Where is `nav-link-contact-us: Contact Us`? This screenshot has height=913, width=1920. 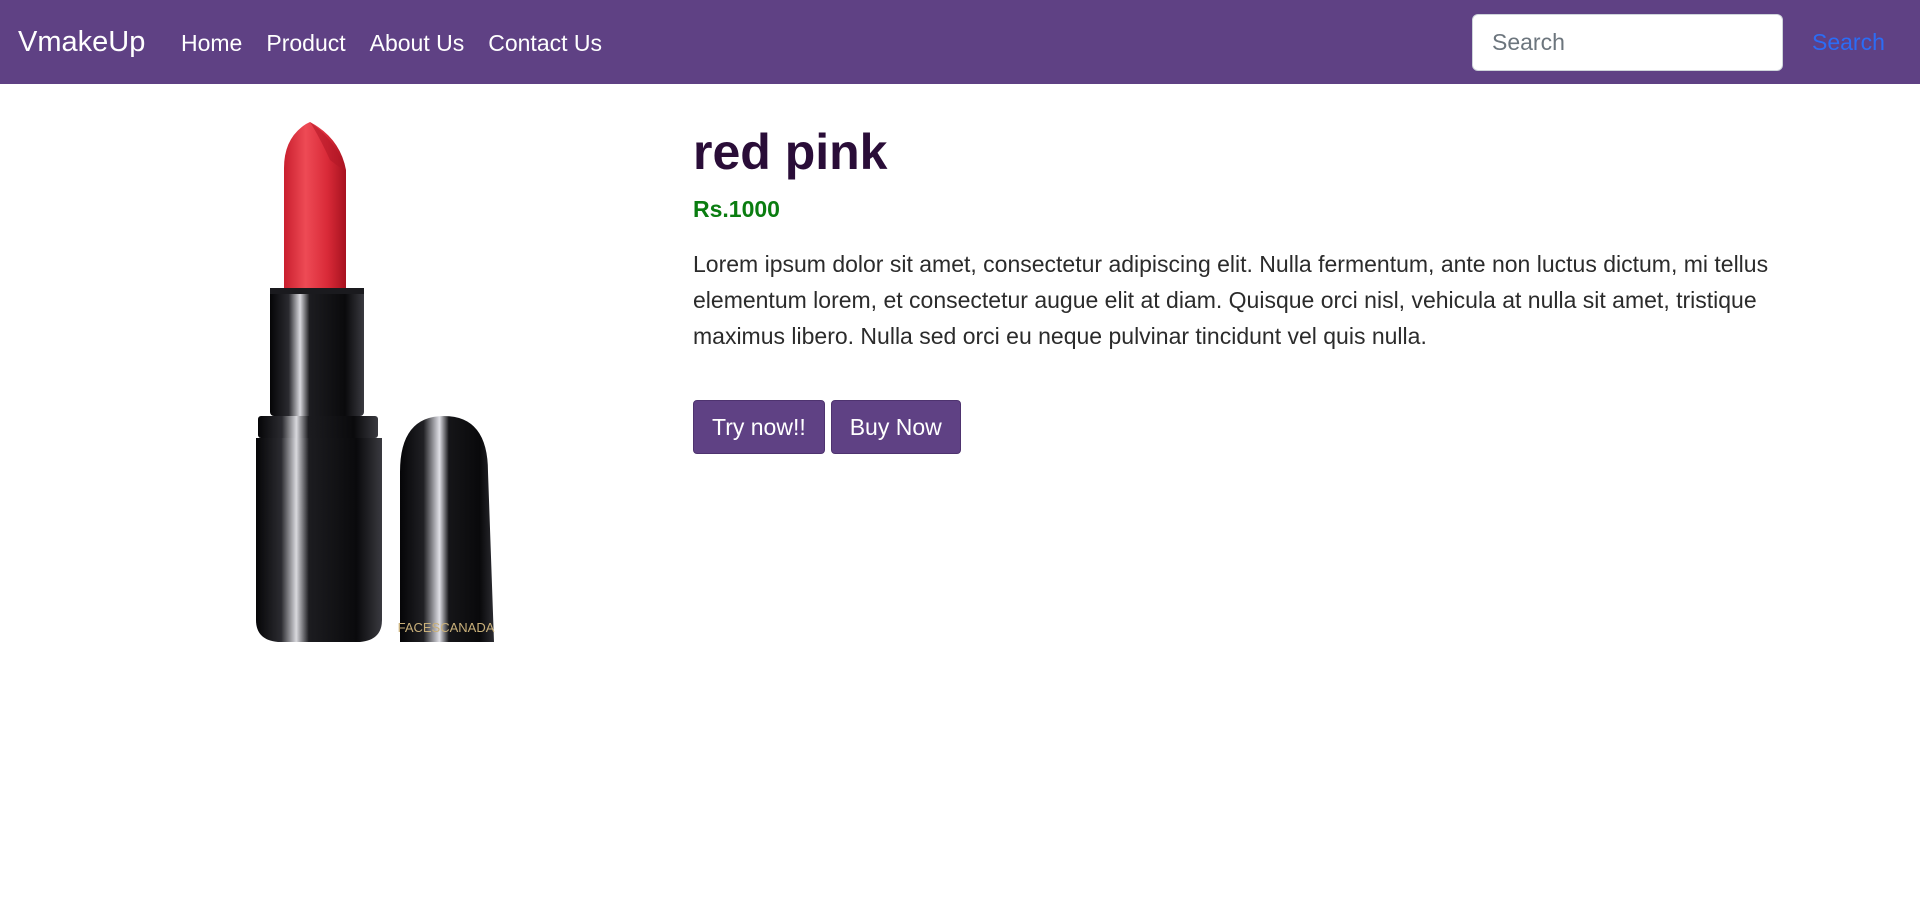
nav-link-contact-us: Contact Us is located at coordinates (545, 43).